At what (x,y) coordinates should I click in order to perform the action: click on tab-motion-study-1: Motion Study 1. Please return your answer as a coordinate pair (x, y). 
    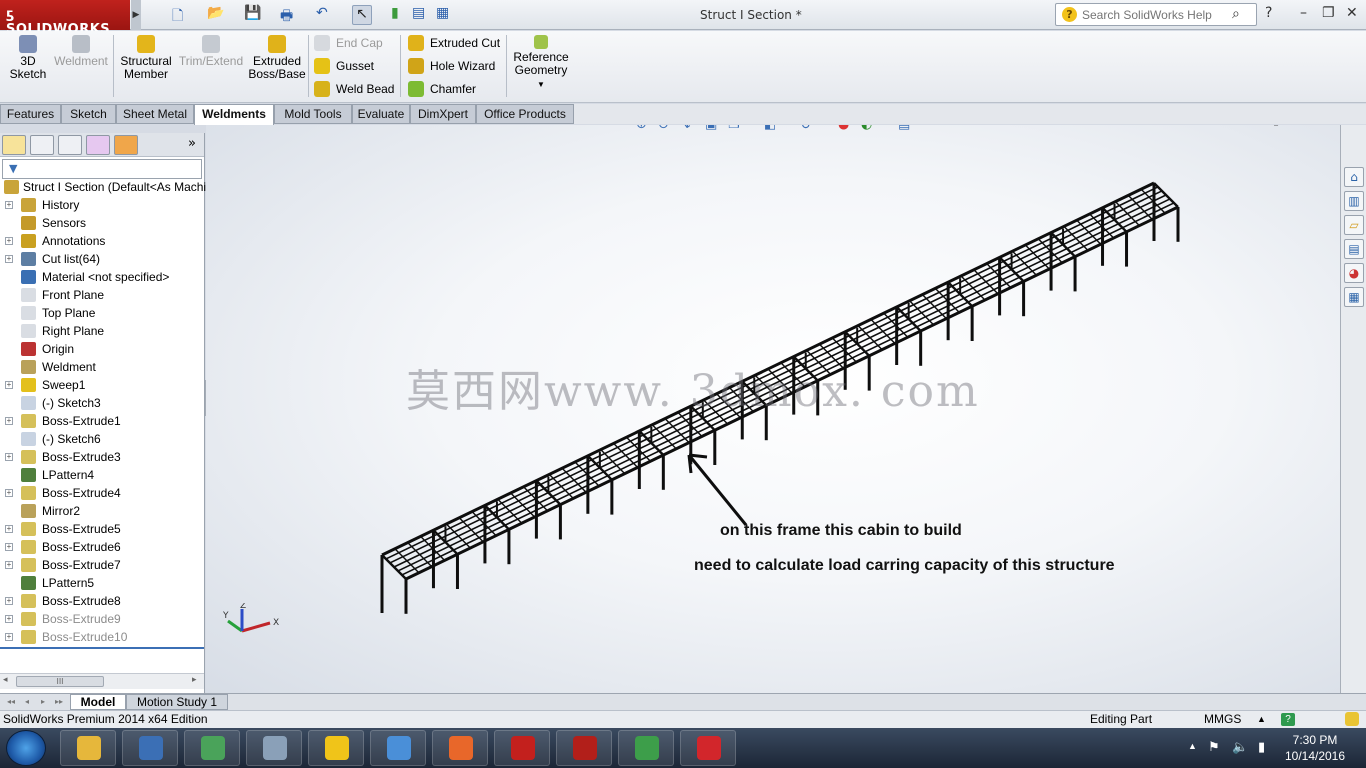
    Looking at the image, I should click on (177, 702).